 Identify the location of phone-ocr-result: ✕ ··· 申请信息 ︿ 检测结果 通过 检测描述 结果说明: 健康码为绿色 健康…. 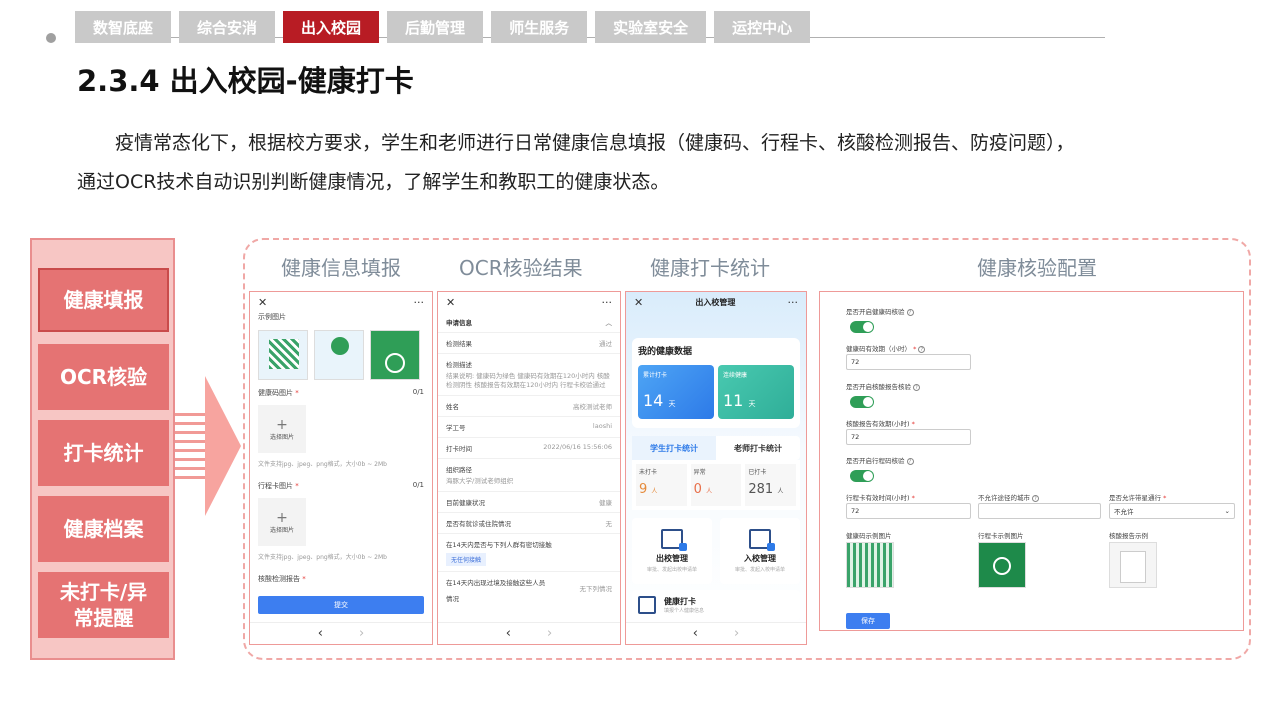
(529, 468).